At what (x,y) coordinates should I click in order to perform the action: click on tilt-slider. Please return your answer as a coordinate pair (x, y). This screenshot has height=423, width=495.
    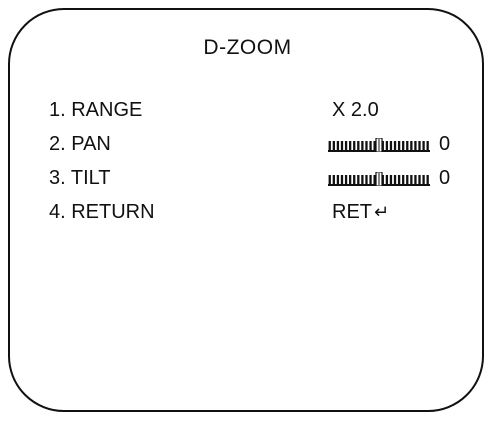
    Looking at the image, I should click on (379, 179).